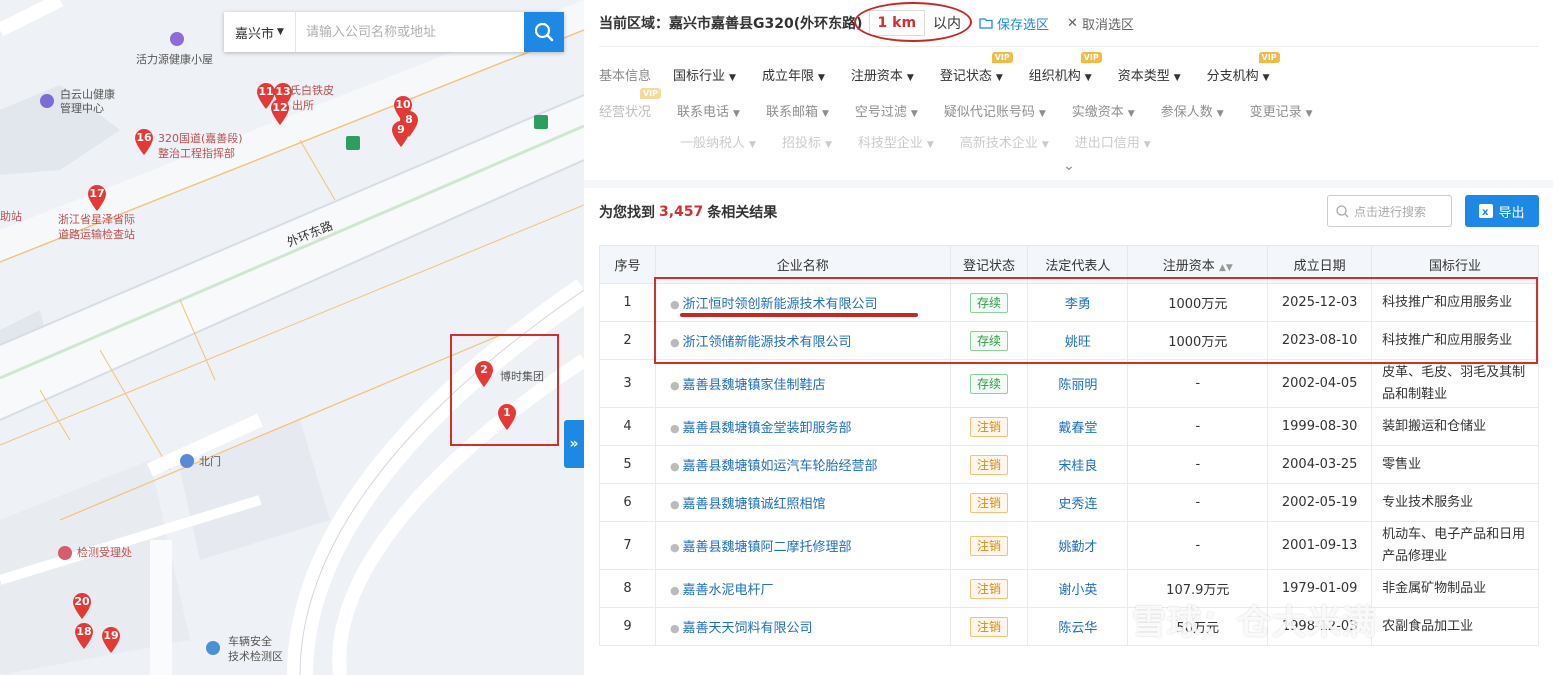 This screenshot has height=675, width=1553. What do you see at coordinates (1023, 25) in the screenshot?
I see `save-area-label: 保存选区` at bounding box center [1023, 25].